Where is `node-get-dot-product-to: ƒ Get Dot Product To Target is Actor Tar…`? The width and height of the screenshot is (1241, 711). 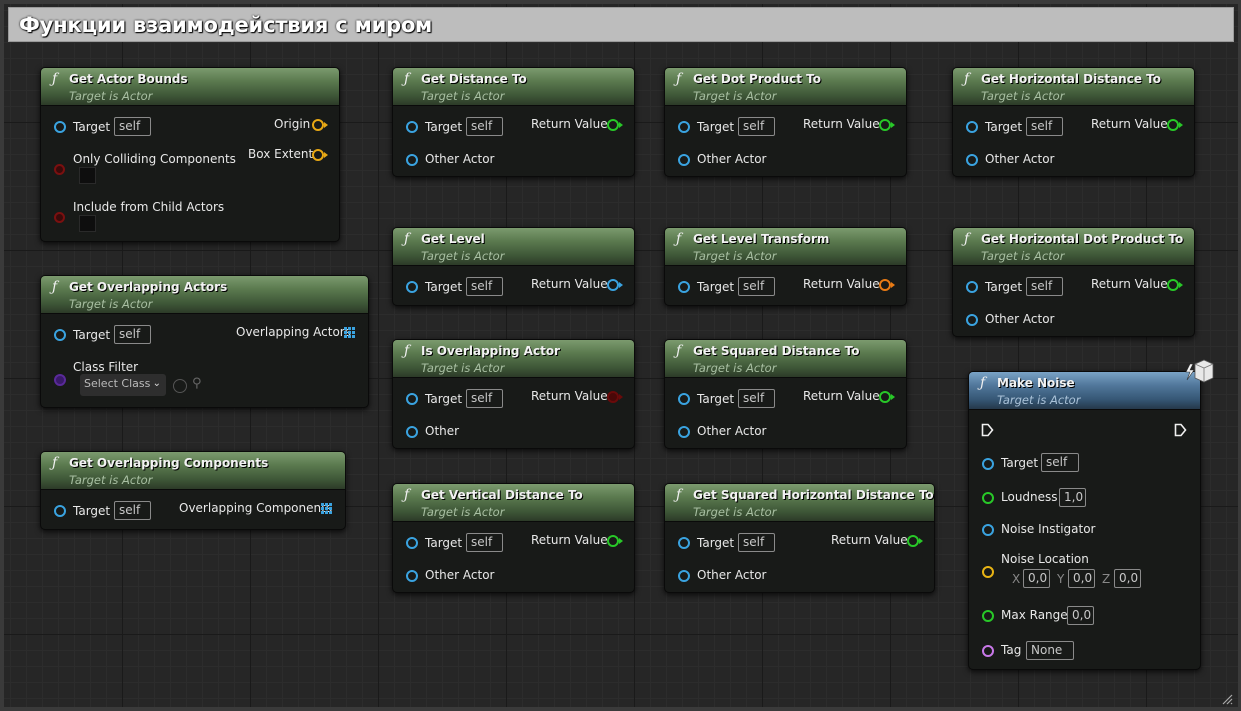 node-get-dot-product-to: ƒ Get Dot Product To Target is Actor Tar… is located at coordinates (785, 122).